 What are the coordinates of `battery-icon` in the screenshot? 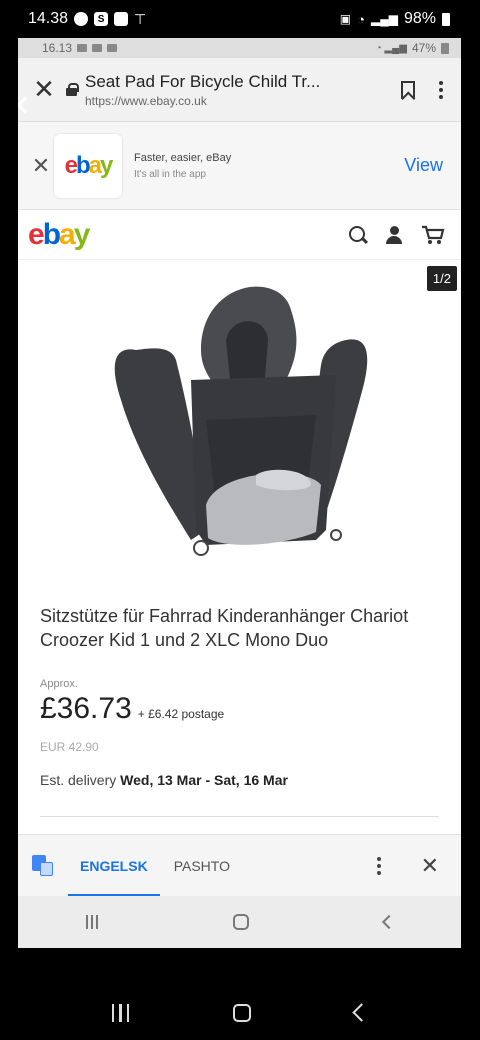 It's located at (446, 19).